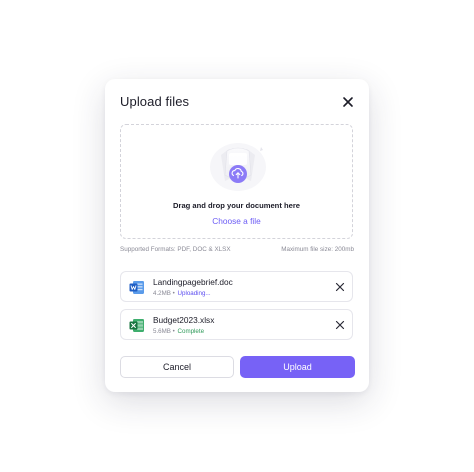 The height and width of the screenshot is (472, 474). Describe the element at coordinates (238, 167) in the screenshot. I see `upload-cloud-icon` at that location.